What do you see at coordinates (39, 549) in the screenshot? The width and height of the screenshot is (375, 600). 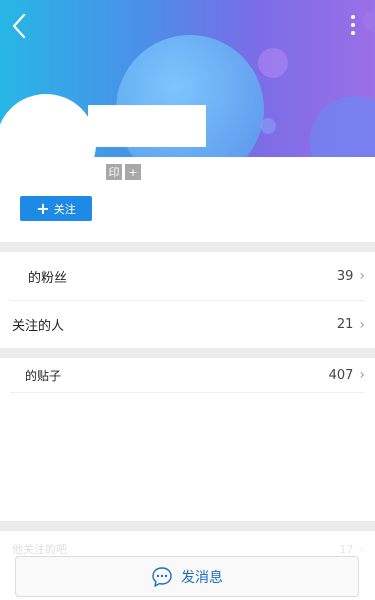 I see `row-label: 他关注的吧` at bounding box center [39, 549].